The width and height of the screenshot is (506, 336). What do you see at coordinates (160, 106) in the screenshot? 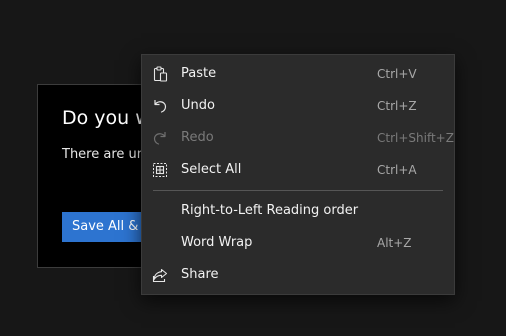
I see `undo-icon` at bounding box center [160, 106].